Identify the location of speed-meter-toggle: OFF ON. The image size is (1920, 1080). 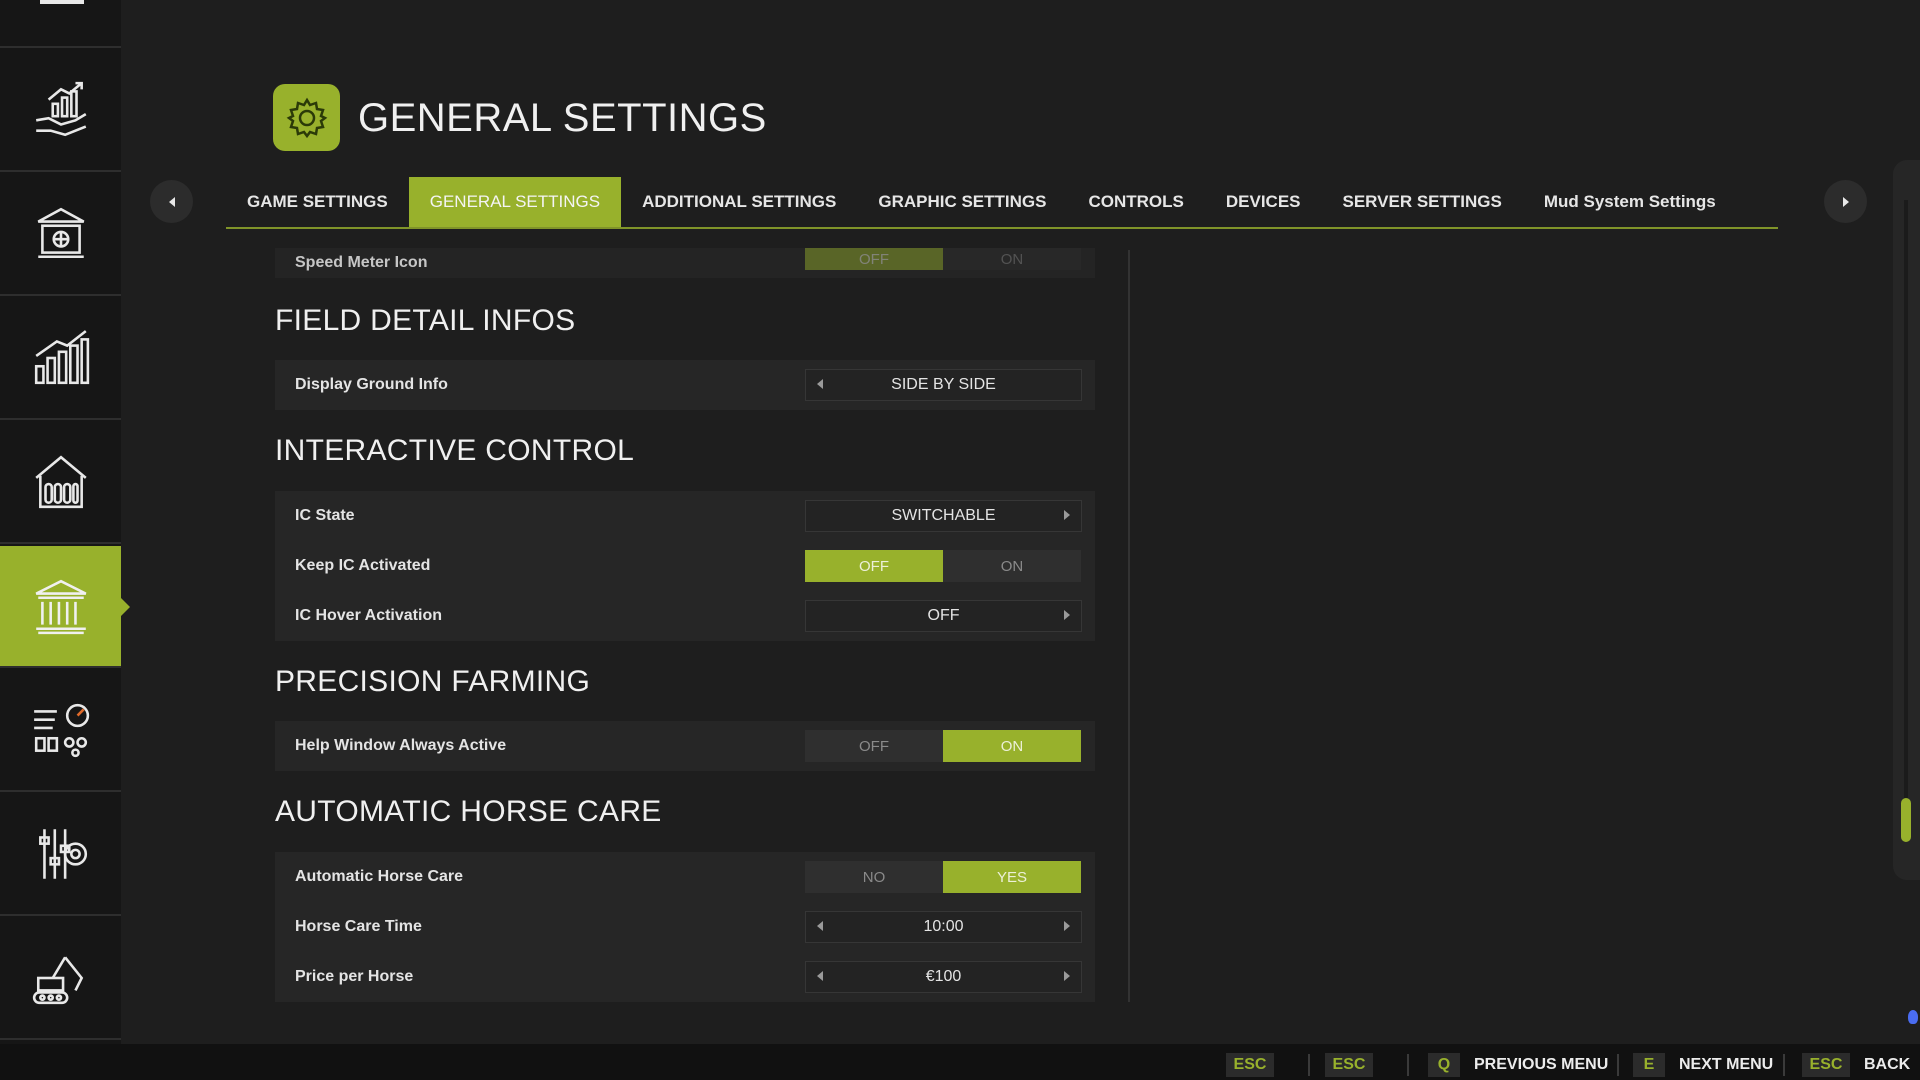
(943, 259).